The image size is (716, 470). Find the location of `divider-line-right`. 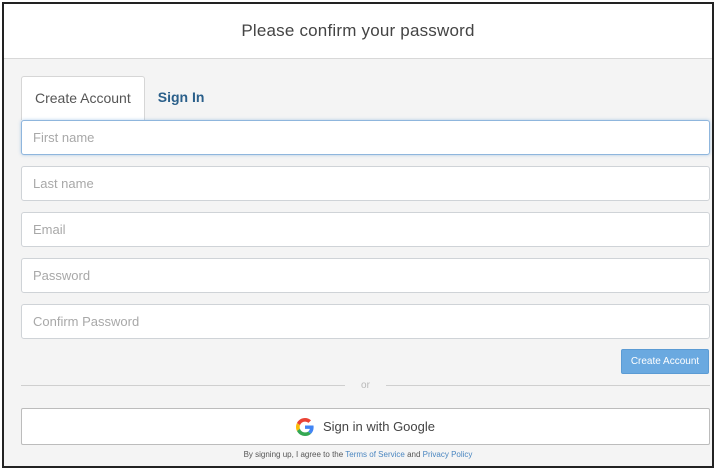

divider-line-right is located at coordinates (547, 385).